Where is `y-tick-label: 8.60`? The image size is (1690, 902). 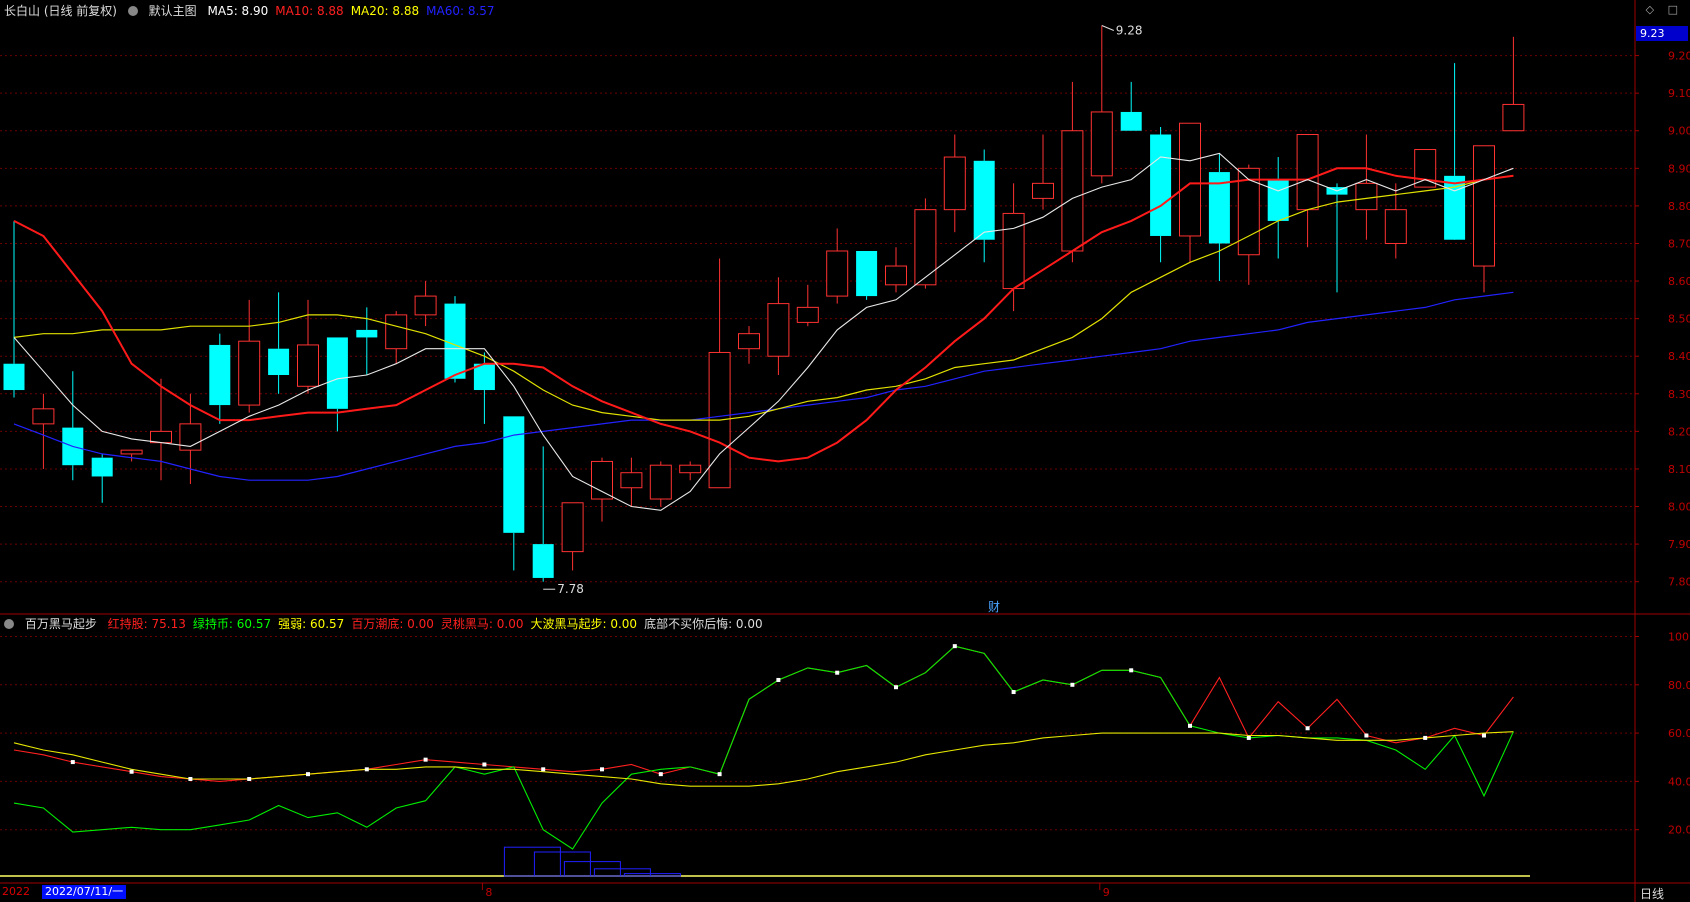
y-tick-label: 8.60 is located at coordinates (1679, 281).